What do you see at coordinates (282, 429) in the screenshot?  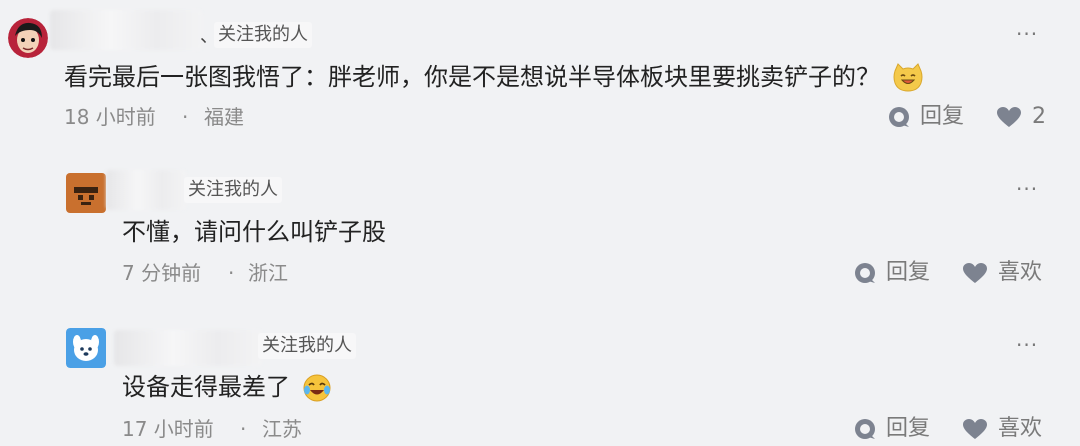 I see `comment-location: 江苏` at bounding box center [282, 429].